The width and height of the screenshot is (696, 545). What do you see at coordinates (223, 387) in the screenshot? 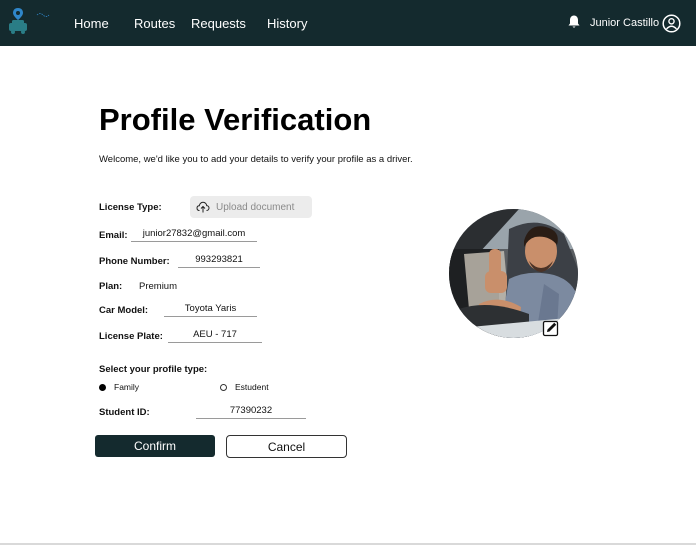
I see `radio-unselected-icon` at bounding box center [223, 387].